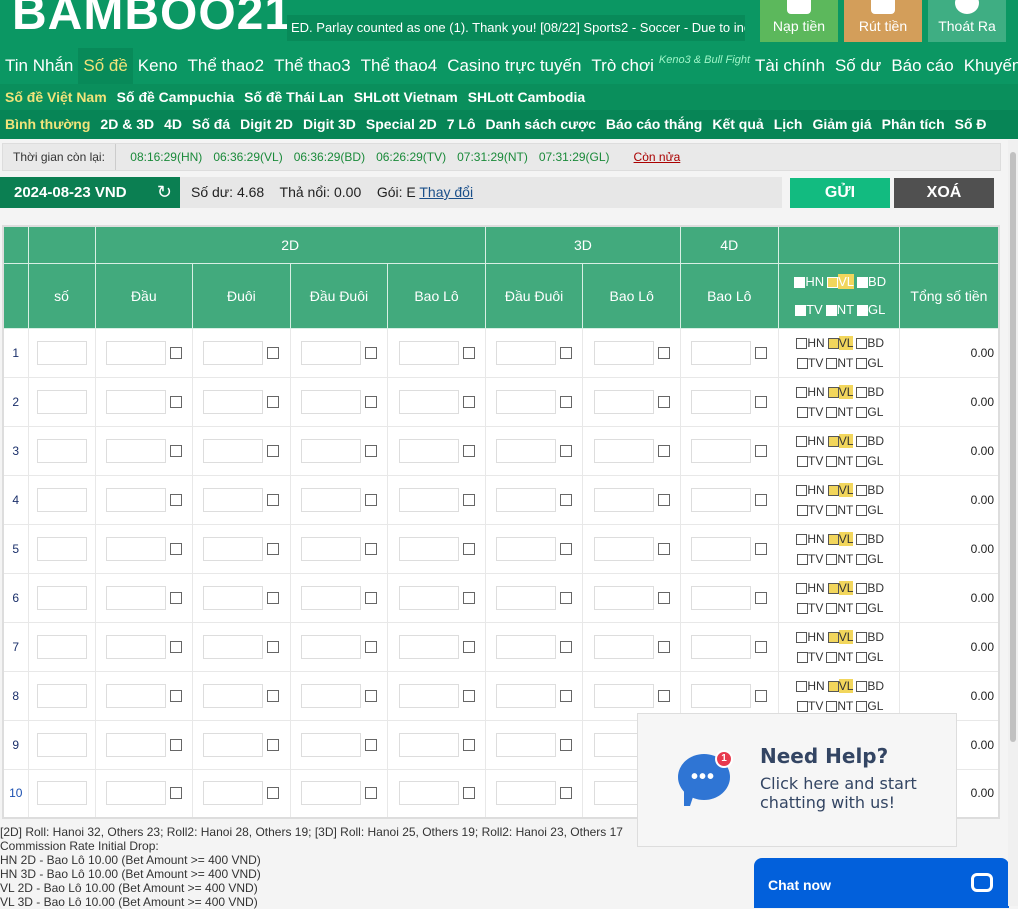  What do you see at coordinates (266, 124) in the screenshot?
I see `subnav-digit-2d: Digit 2D` at bounding box center [266, 124].